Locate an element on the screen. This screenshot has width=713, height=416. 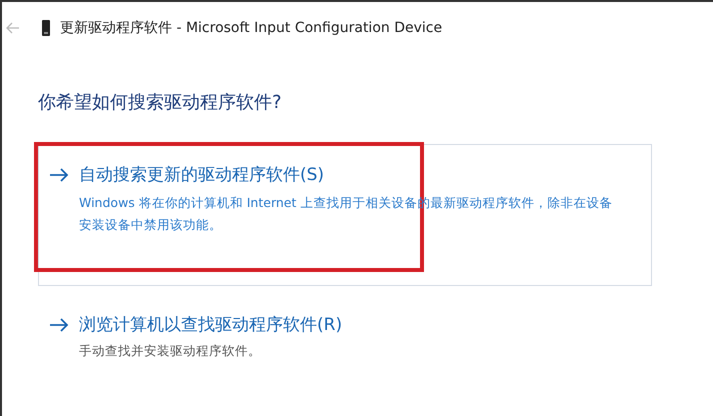
window-title: 更新驱动程序软件 - Microsoft Input Configuration Device is located at coordinates (251, 28).